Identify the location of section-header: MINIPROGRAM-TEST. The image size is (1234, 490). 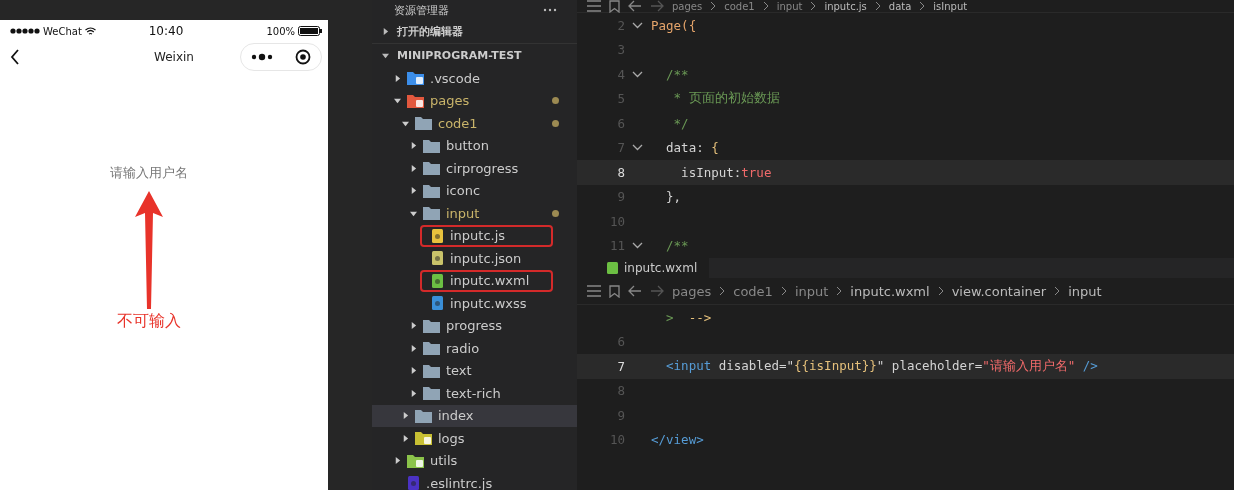
(474, 55).